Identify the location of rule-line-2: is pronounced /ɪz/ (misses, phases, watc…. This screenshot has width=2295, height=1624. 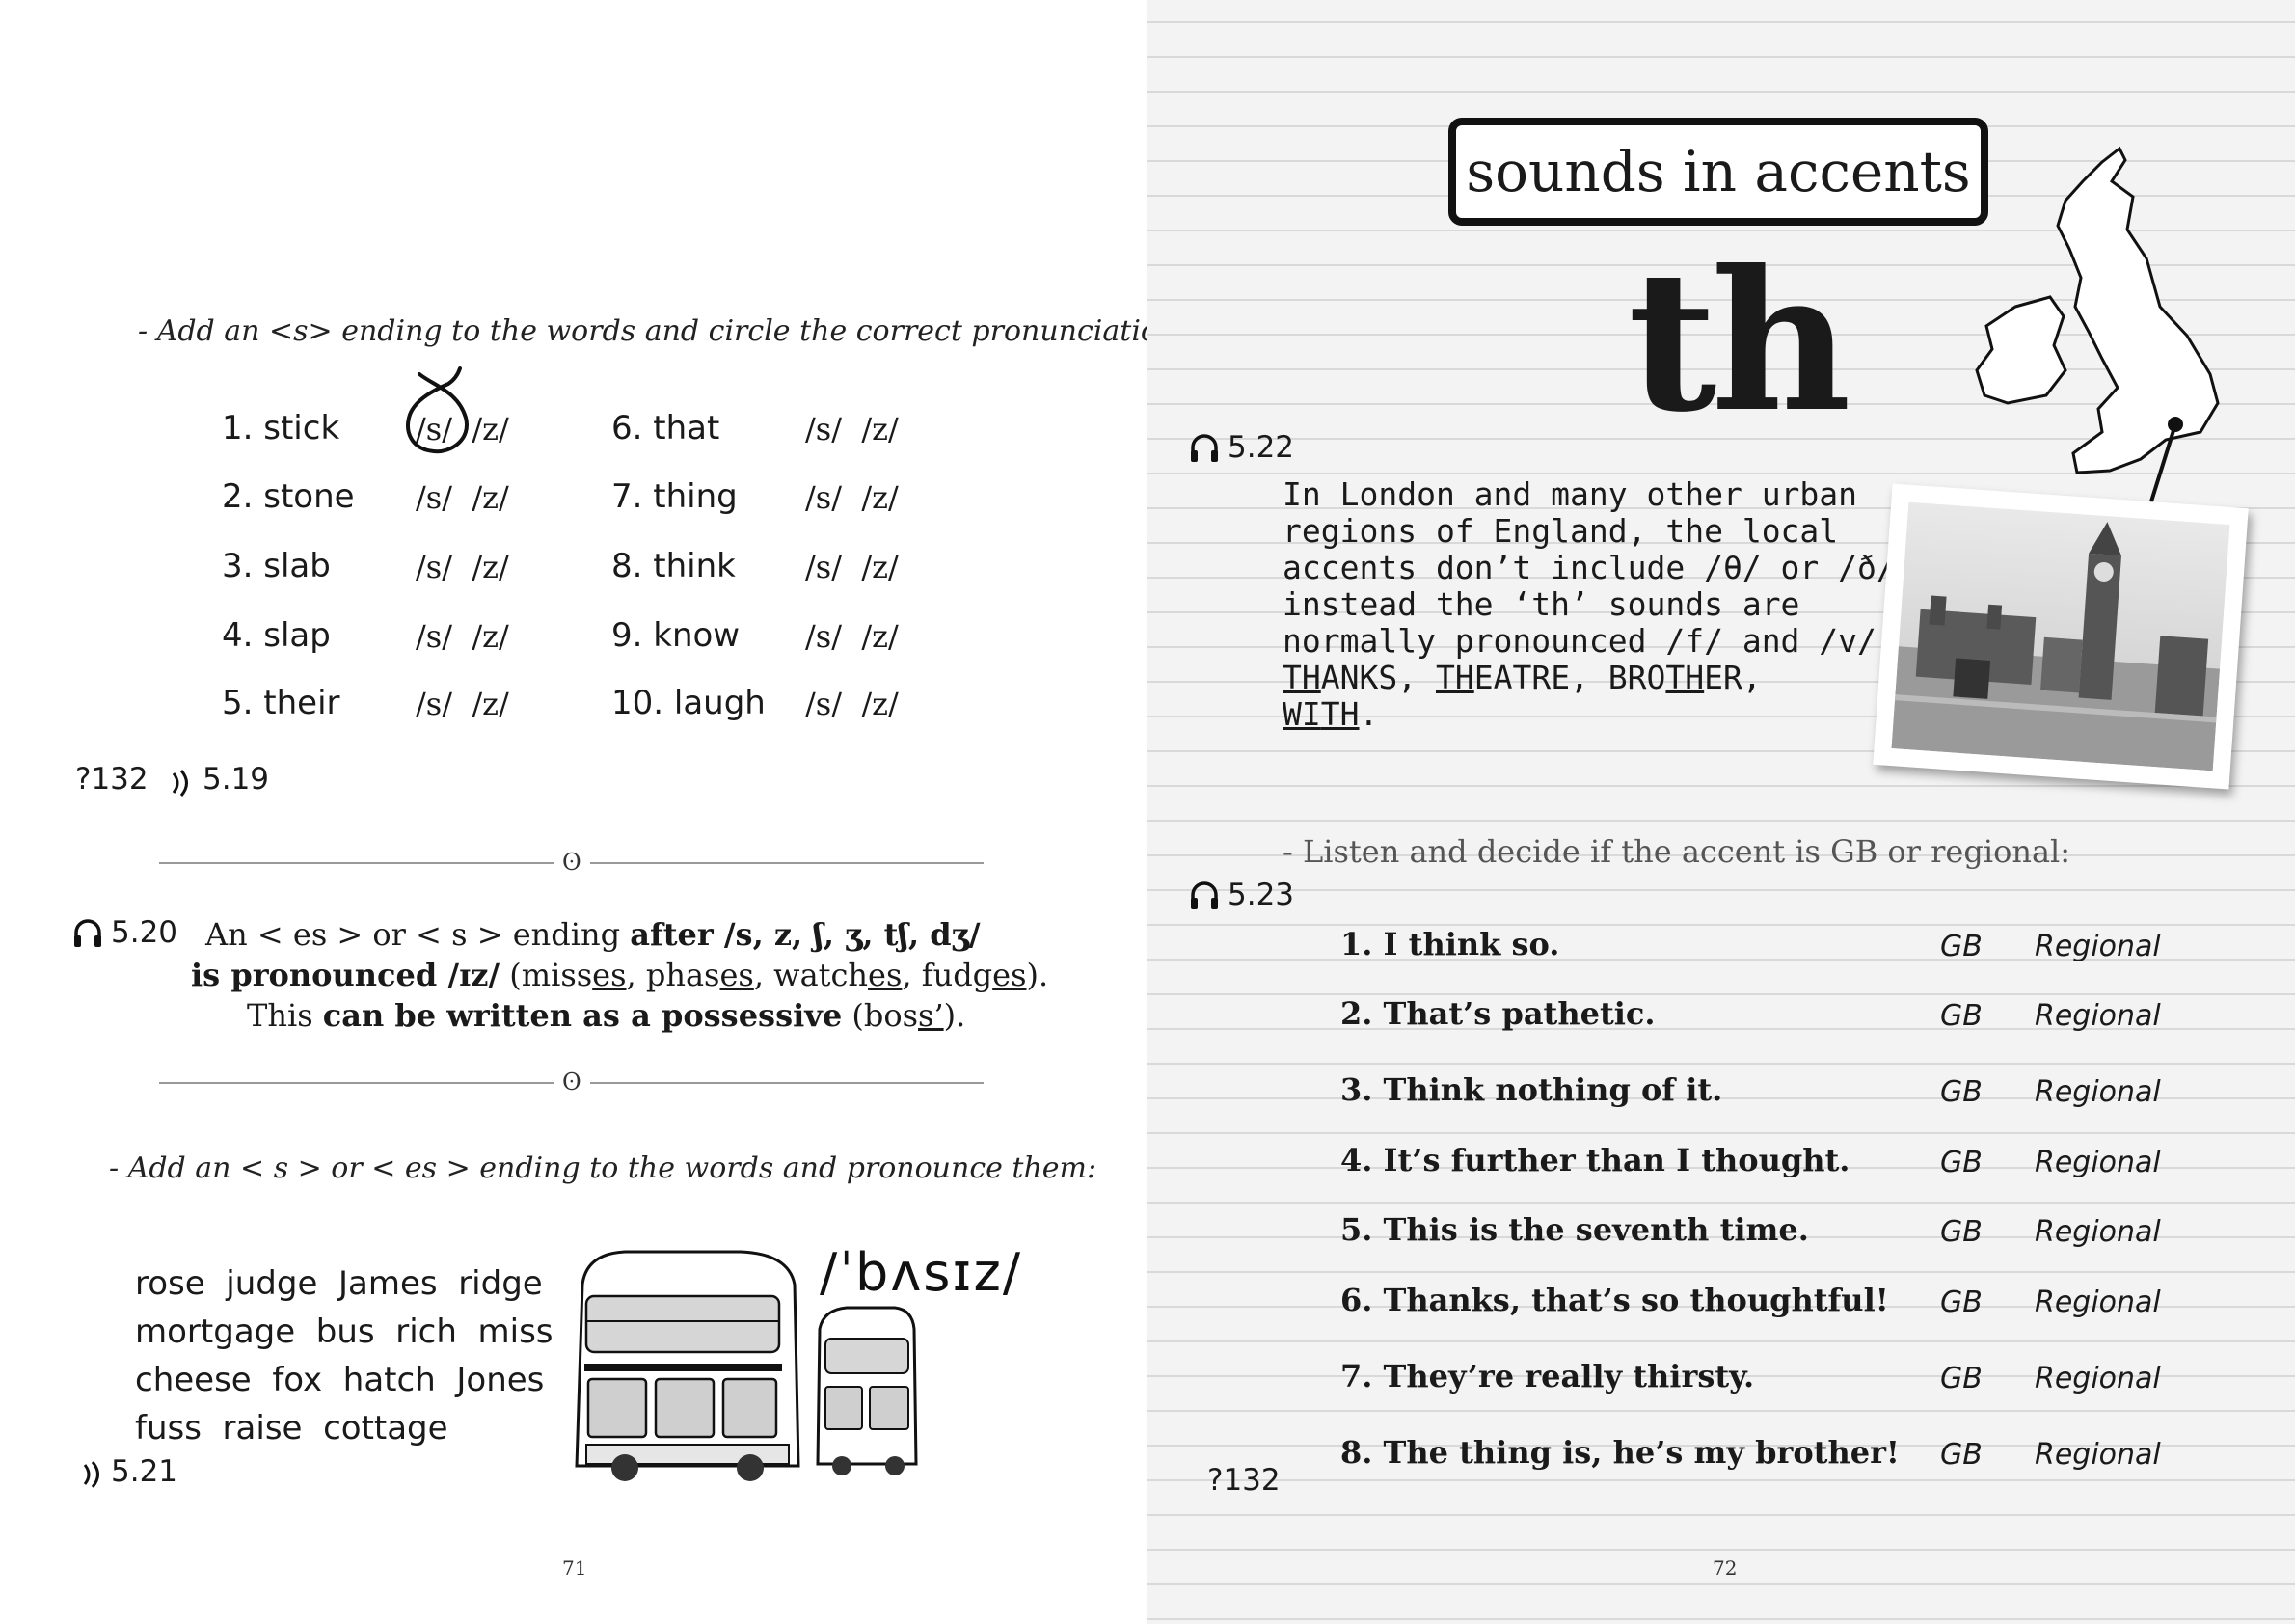
(619, 975).